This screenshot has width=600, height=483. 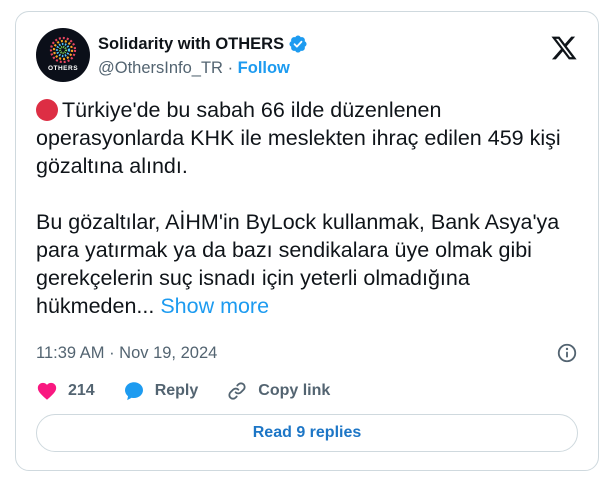 I want to click on show-more-link: Show more, so click(x=214, y=306).